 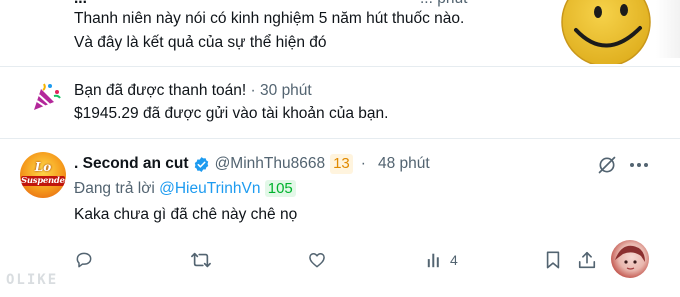 What do you see at coordinates (131, 164) in the screenshot?
I see `display-name: . Second an cut` at bounding box center [131, 164].